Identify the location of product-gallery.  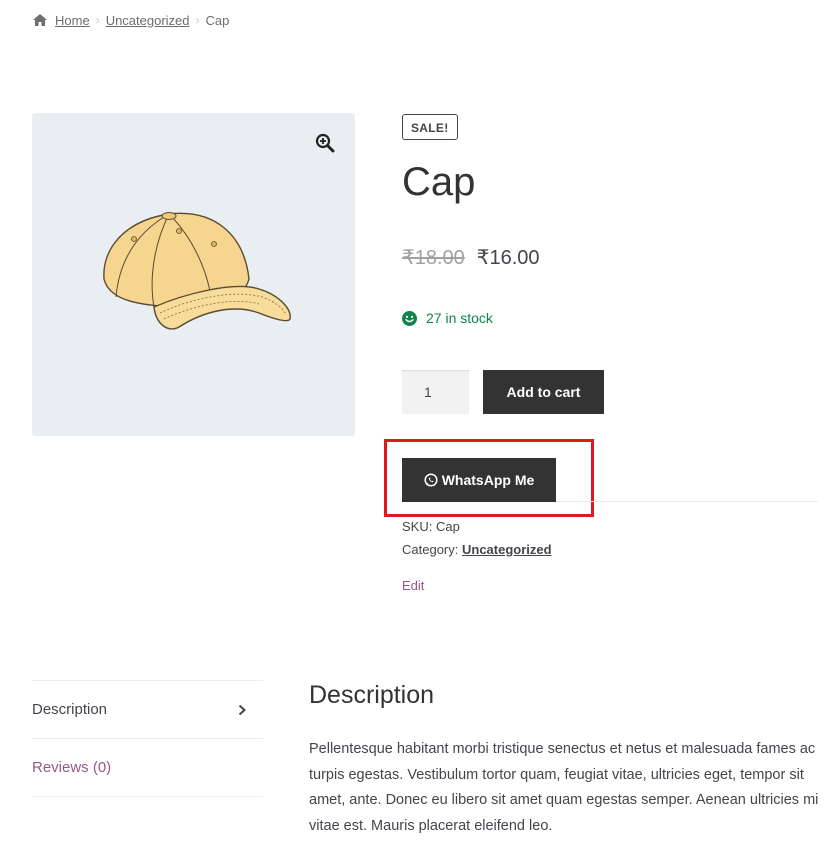
(193, 274).